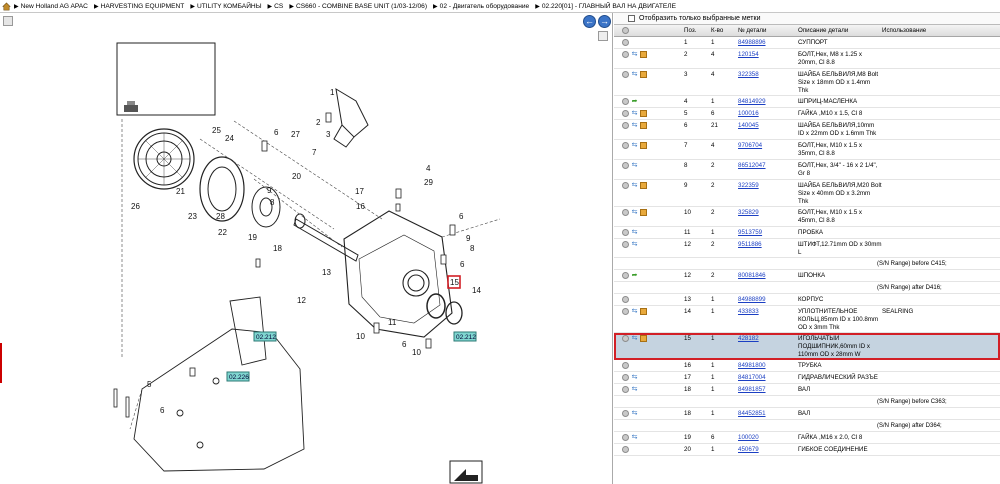 This screenshot has width=1000, height=484. What do you see at coordinates (697, 30) in the screenshot?
I see `col-header-pos: Поз.` at bounding box center [697, 30].